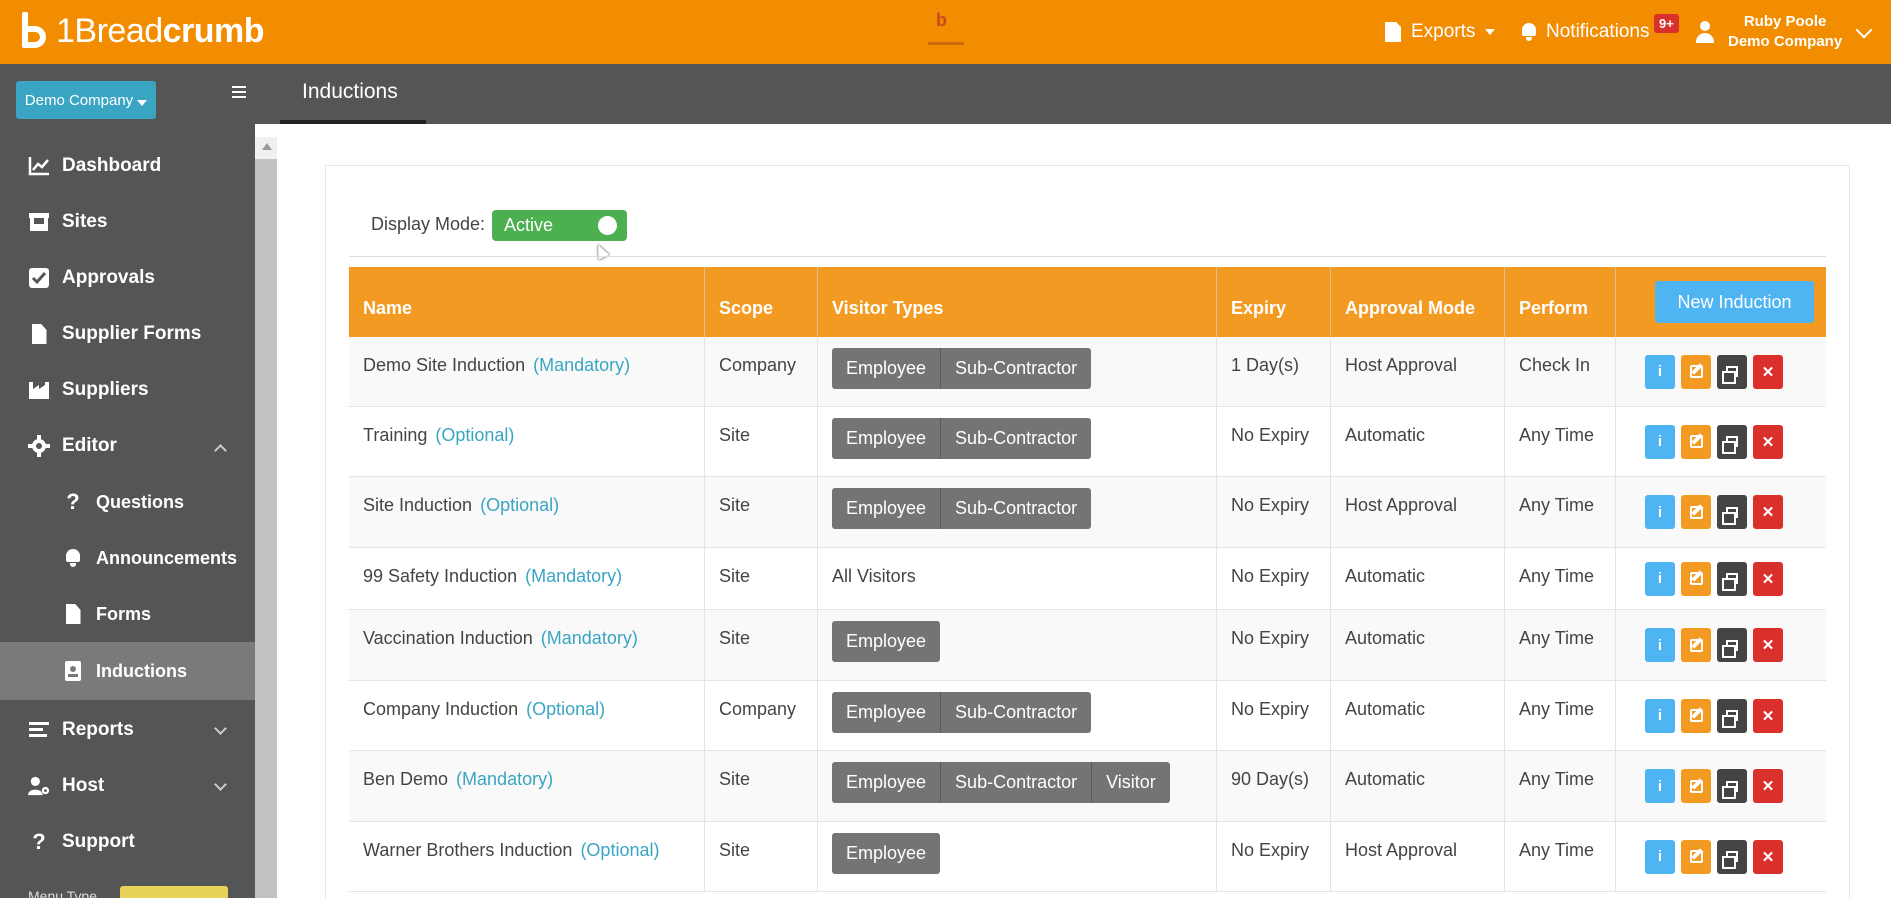  I want to click on edit-icon, so click(1696, 856).